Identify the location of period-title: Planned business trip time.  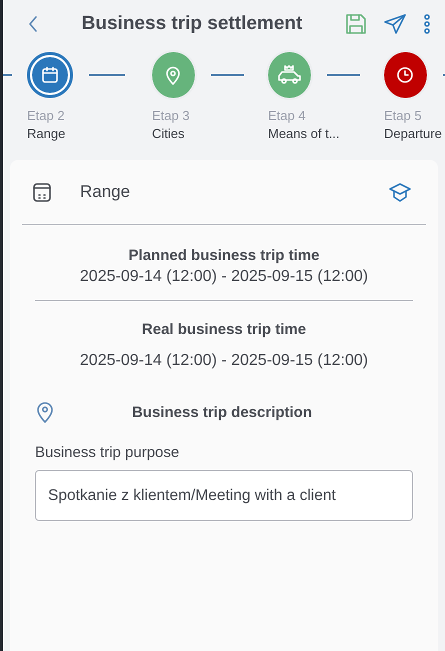
(224, 255).